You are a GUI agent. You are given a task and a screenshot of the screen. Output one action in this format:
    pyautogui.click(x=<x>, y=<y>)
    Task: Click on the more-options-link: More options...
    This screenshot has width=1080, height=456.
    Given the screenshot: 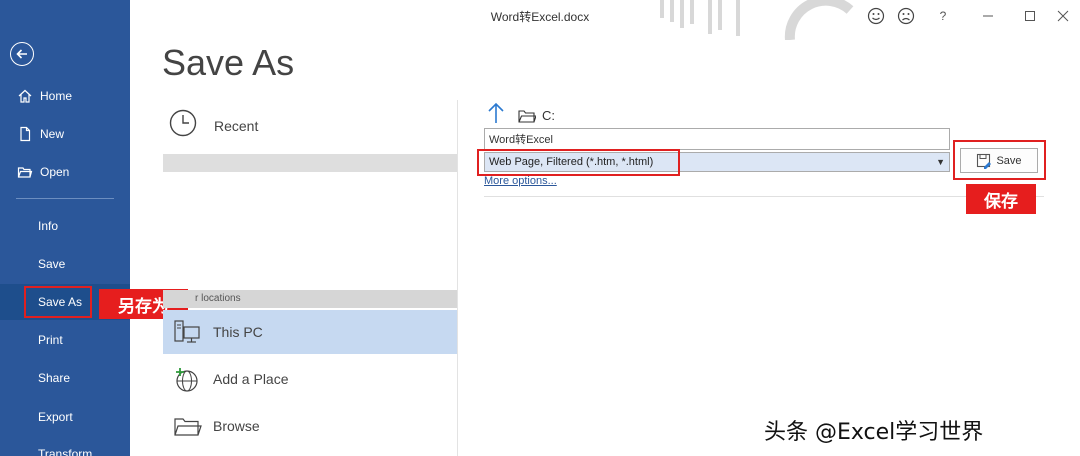 What is the action you would take?
    pyautogui.click(x=520, y=181)
    